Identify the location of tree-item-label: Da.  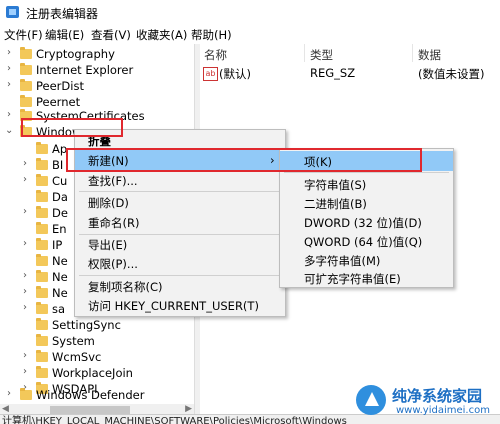
(60, 197).